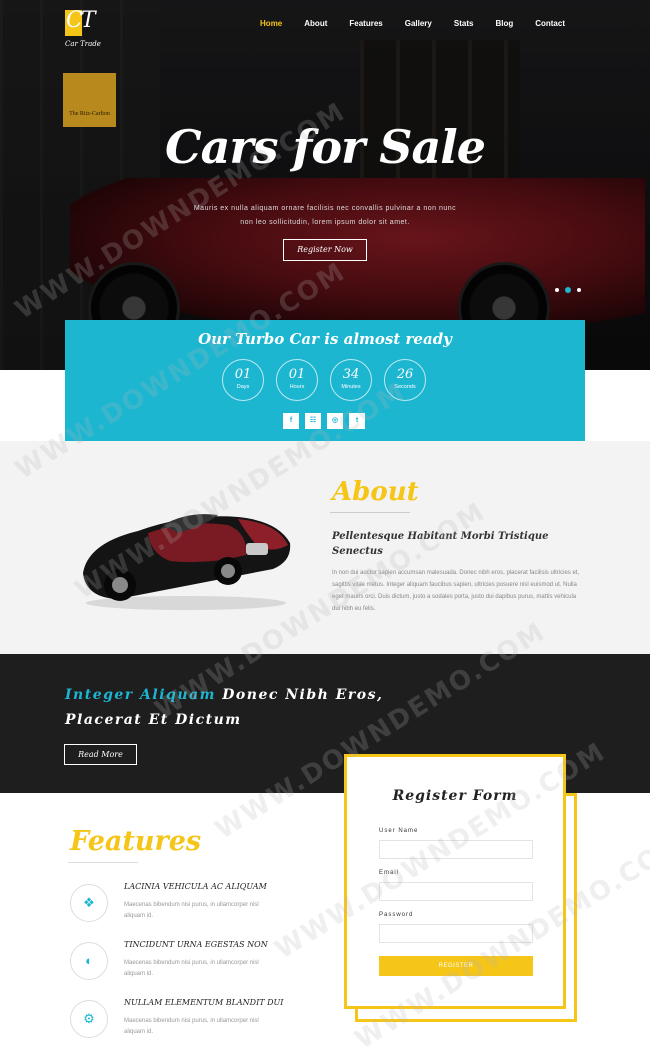  What do you see at coordinates (80, 20) in the screenshot?
I see `logo-letters: CT` at bounding box center [80, 20].